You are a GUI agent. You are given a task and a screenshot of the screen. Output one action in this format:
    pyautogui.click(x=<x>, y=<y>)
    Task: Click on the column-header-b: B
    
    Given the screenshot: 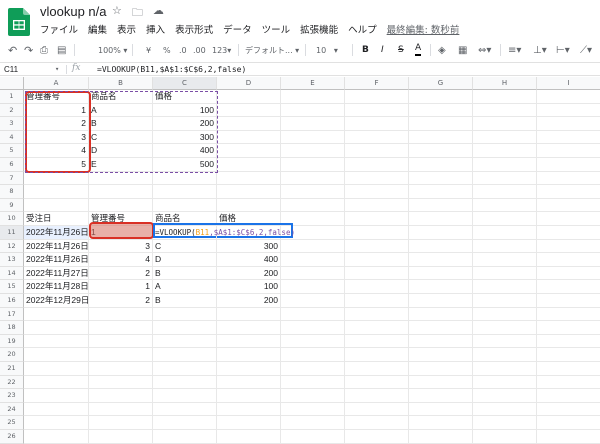 What is the action you would take?
    pyautogui.click(x=121, y=83)
    